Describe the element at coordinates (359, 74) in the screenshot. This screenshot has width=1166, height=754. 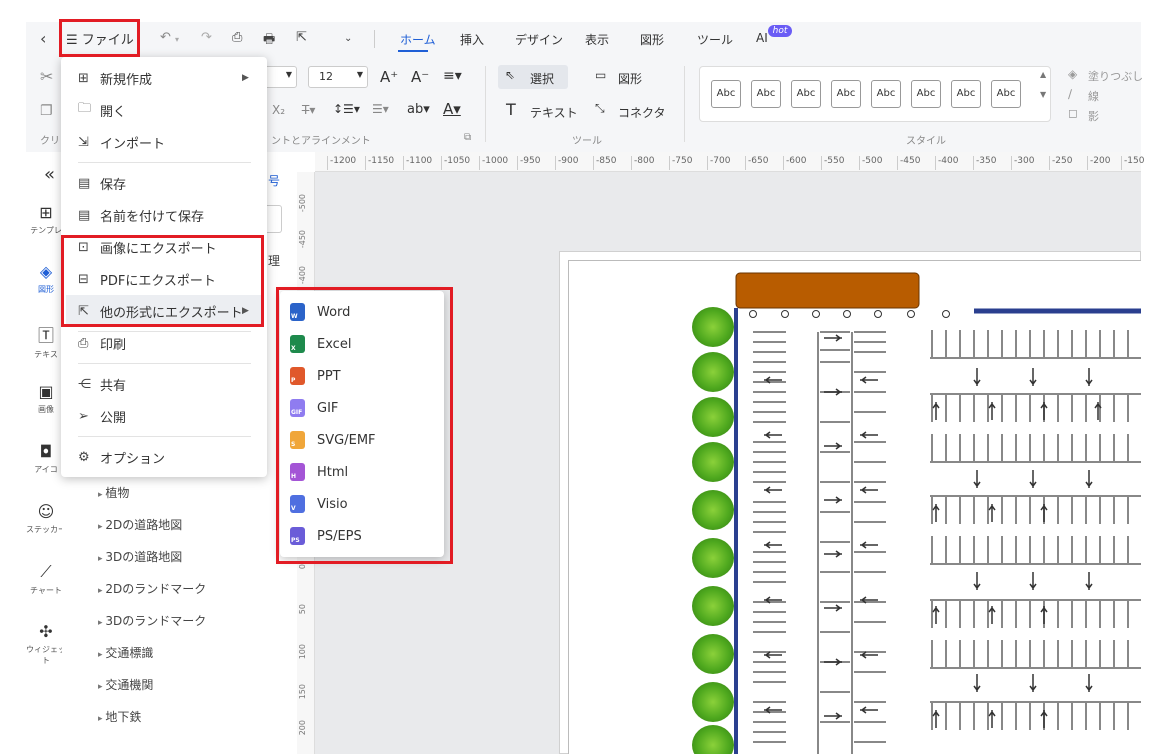
I see `chevron-down-icon: ▼` at that location.